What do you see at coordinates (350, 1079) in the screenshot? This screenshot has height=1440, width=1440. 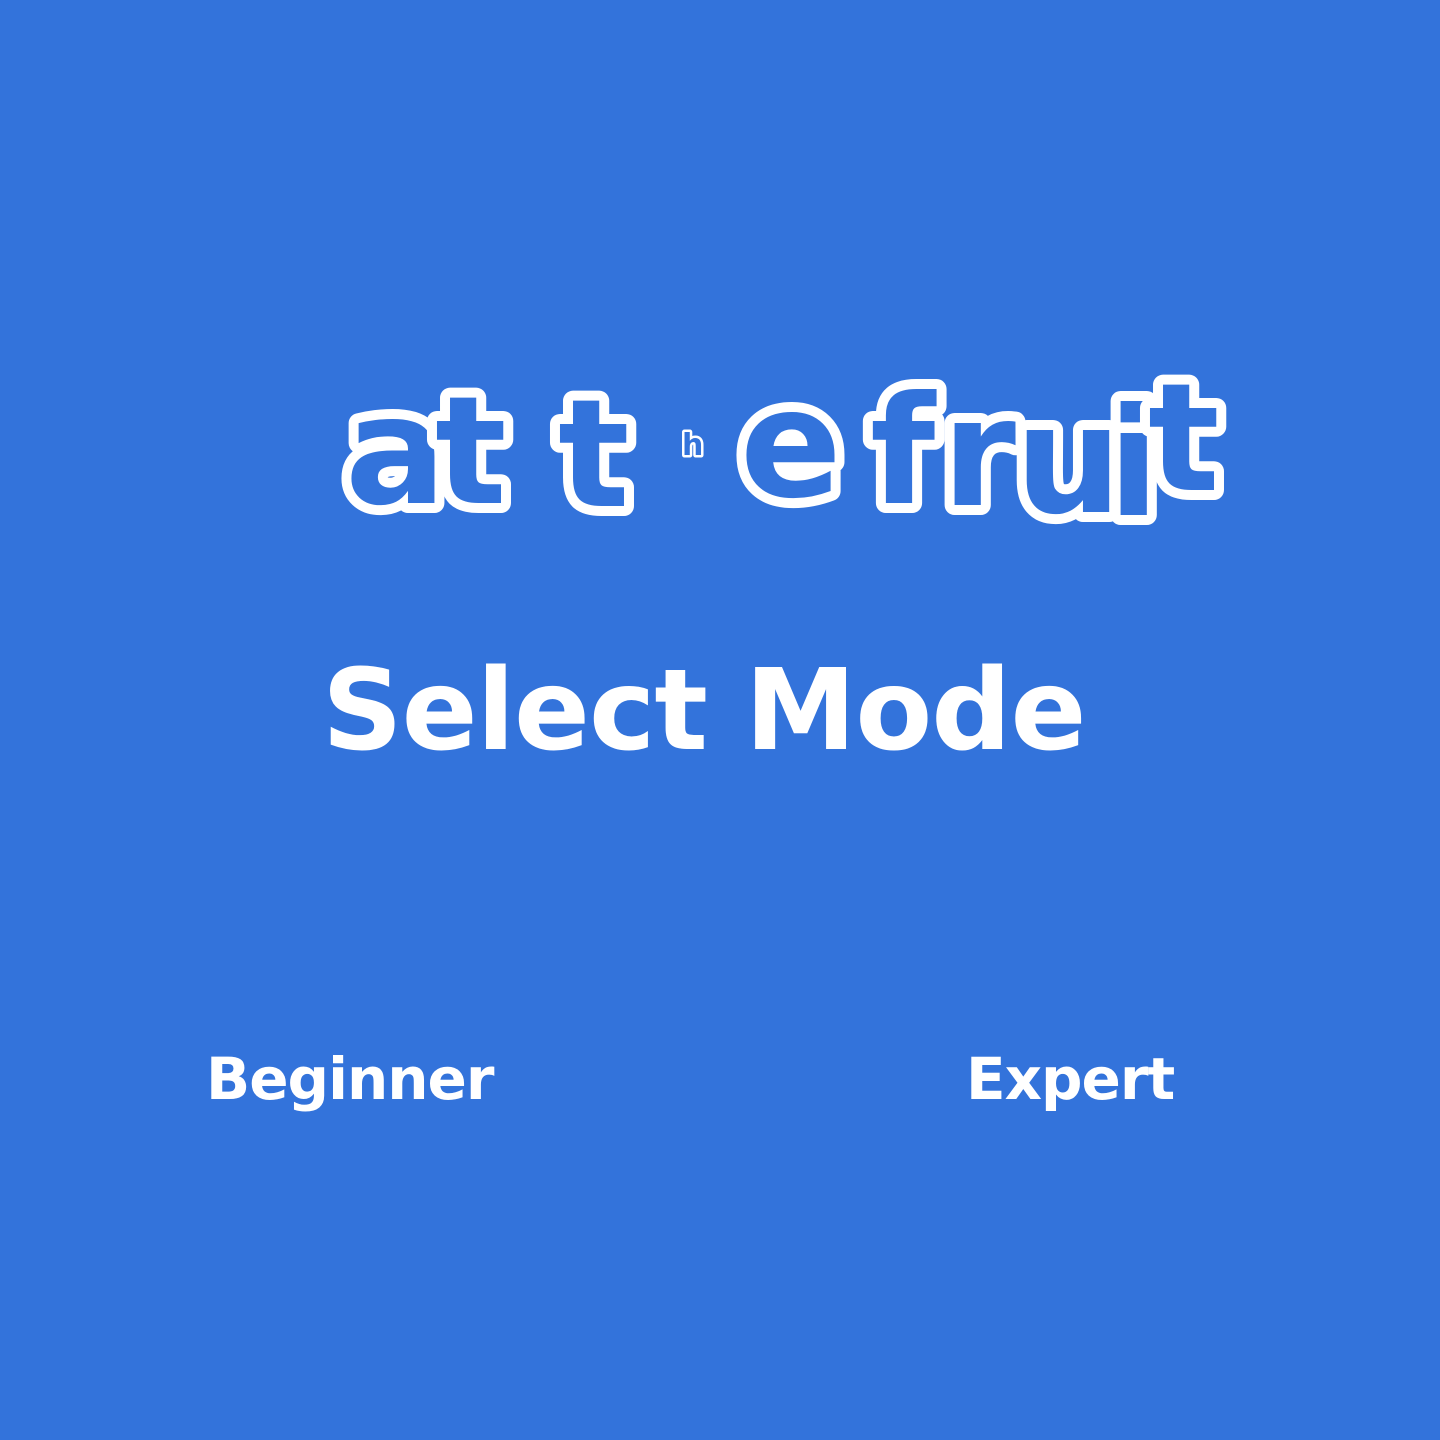 I see `beginner-mode-button: Beginner` at bounding box center [350, 1079].